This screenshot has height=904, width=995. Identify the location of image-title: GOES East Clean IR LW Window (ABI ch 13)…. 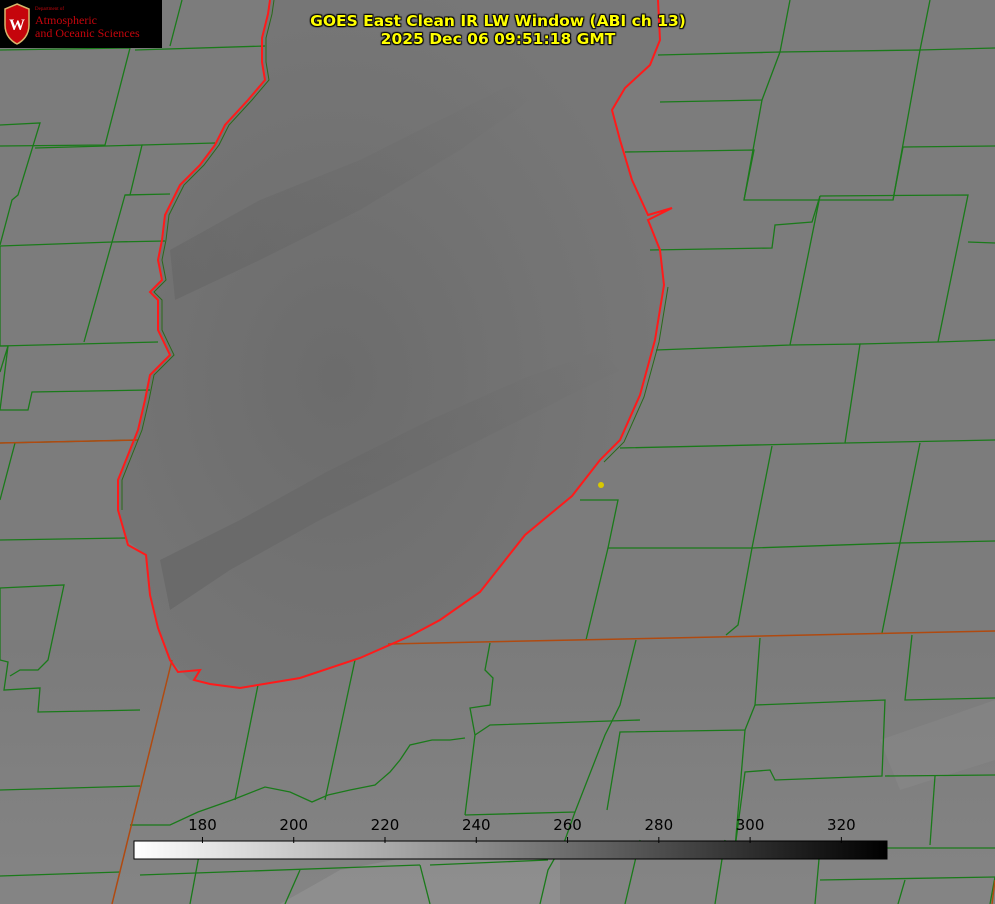
(498, 30).